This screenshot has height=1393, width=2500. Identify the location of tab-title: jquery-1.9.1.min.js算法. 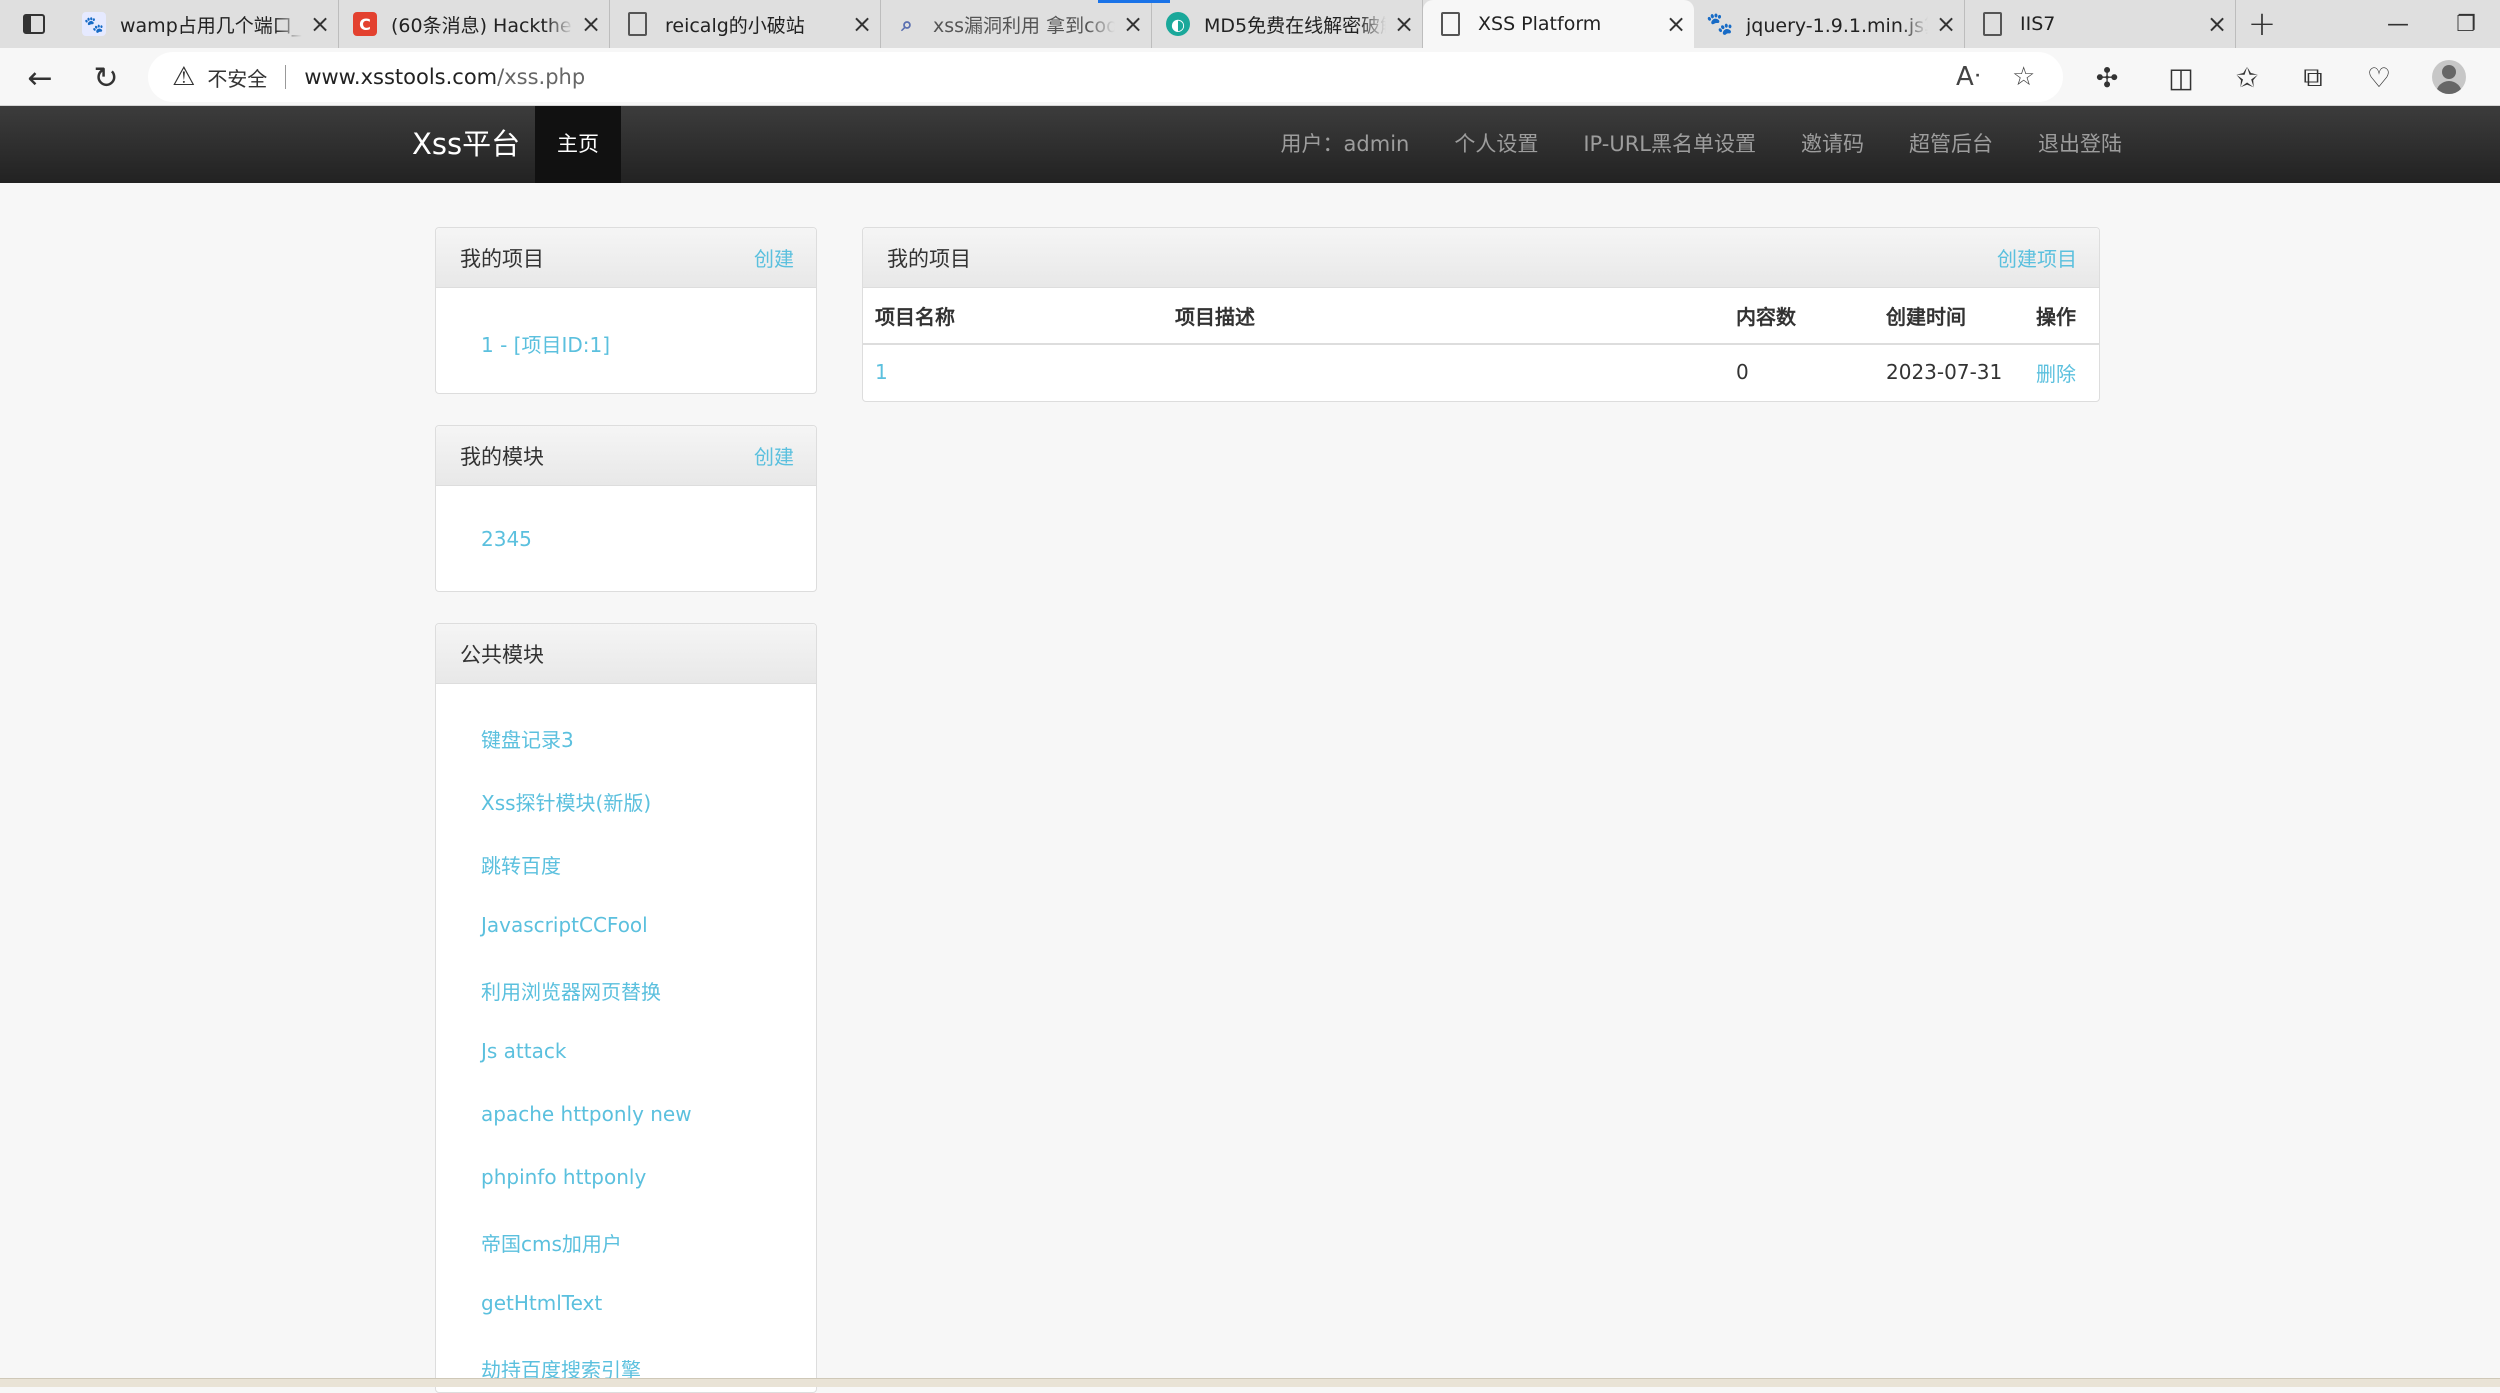
(1837, 25).